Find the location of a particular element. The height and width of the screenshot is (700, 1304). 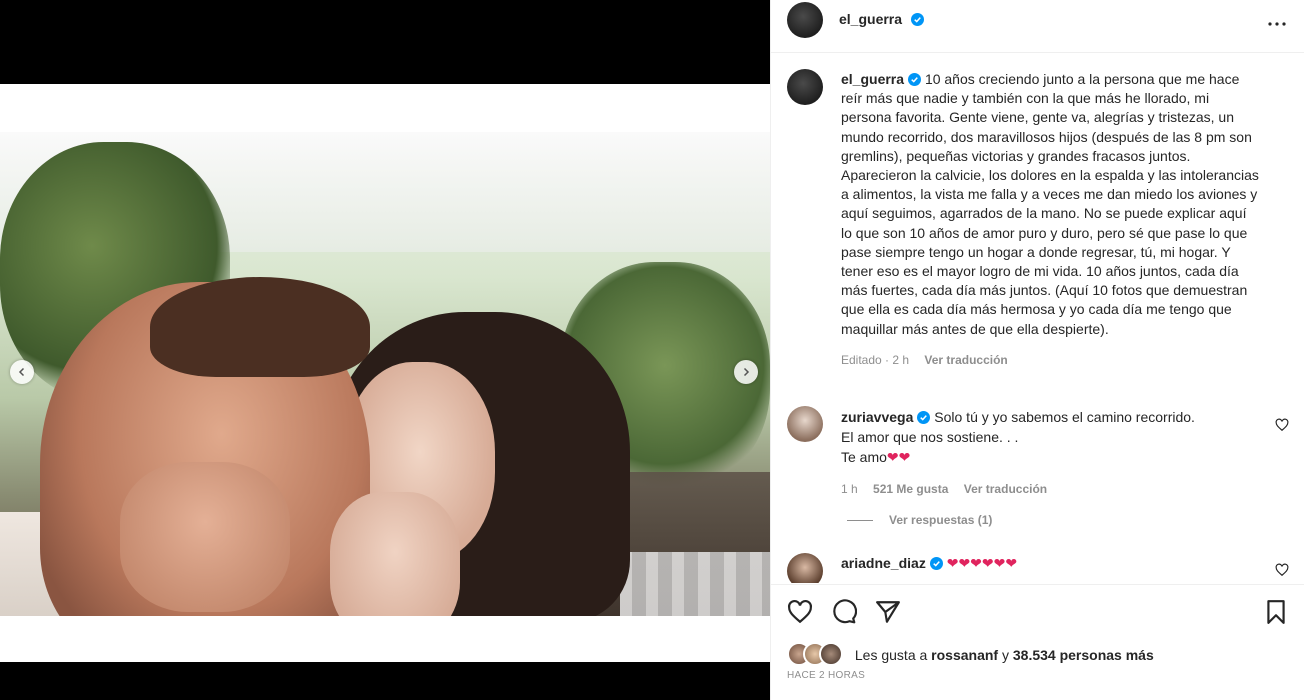

post-timestamp: HACE 2 HORAS is located at coordinates (826, 675).